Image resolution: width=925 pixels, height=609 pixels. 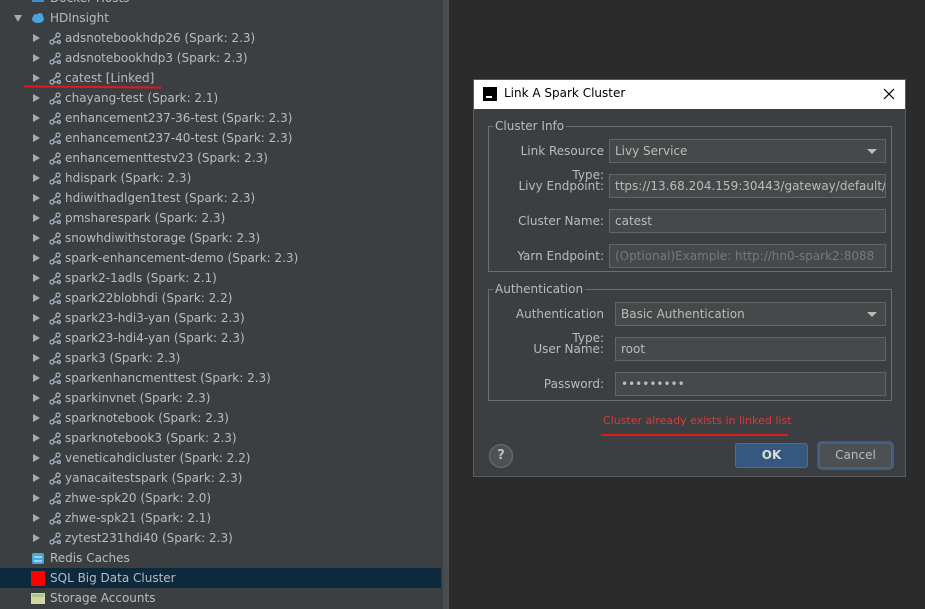 What do you see at coordinates (750, 314) in the screenshot?
I see `auth-type-select: Basic Authentication` at bounding box center [750, 314].